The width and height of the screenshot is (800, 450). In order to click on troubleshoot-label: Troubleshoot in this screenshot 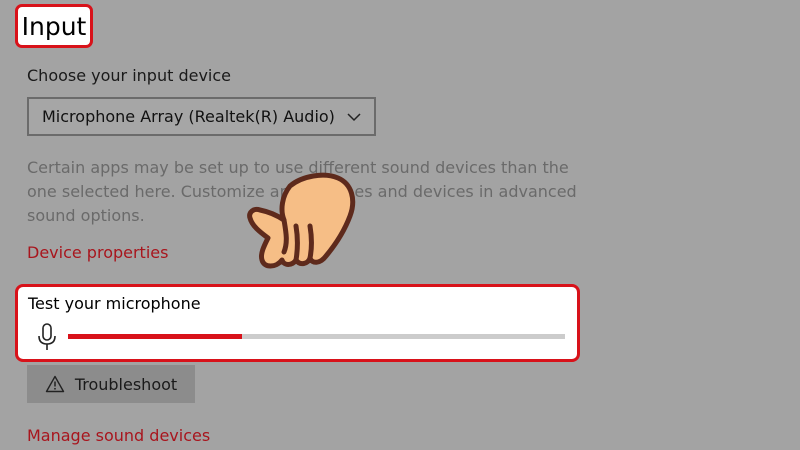, I will do `click(126, 384)`.